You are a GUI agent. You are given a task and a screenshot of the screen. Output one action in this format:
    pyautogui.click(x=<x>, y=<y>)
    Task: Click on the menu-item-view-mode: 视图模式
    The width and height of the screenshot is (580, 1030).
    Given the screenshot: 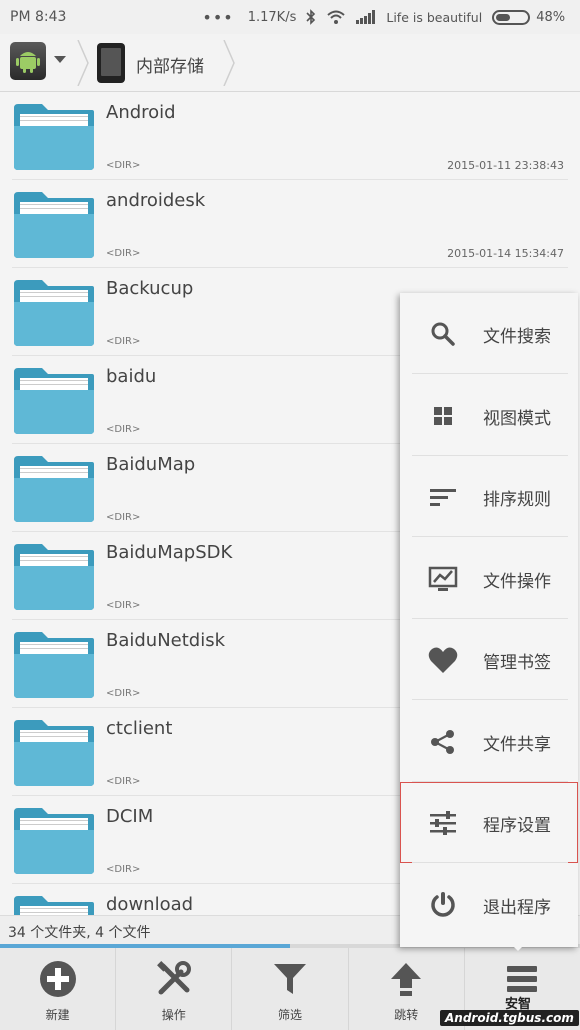 What is the action you would take?
    pyautogui.click(x=489, y=415)
    